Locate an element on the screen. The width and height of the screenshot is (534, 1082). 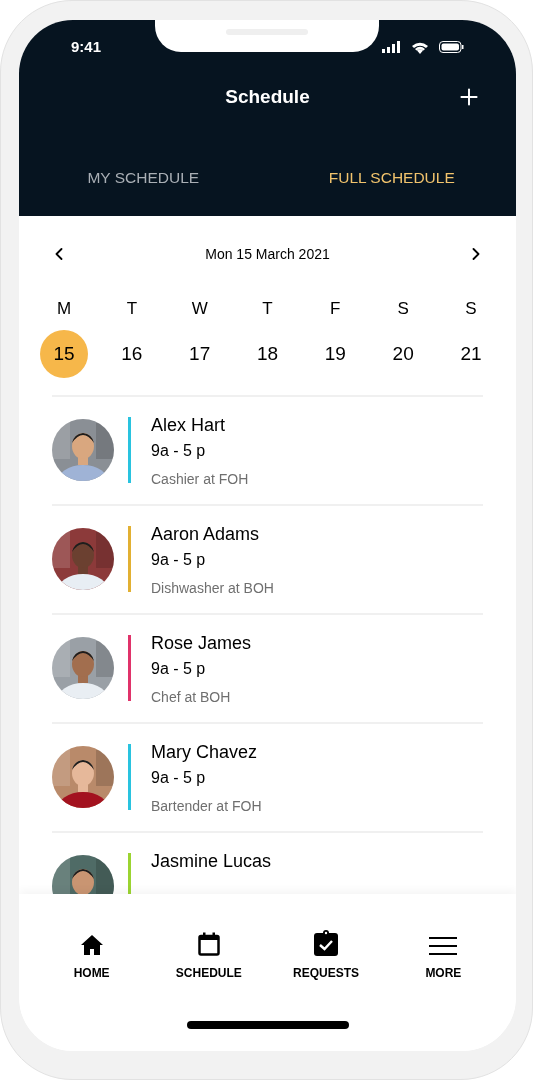
current-date: Mon 15 March 2021 is located at coordinates (267, 254).